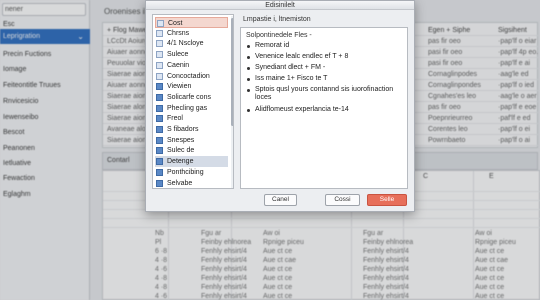 This screenshot has height=300, width=540. I want to click on list-item-label: Ponthcibing, so click(185, 172).